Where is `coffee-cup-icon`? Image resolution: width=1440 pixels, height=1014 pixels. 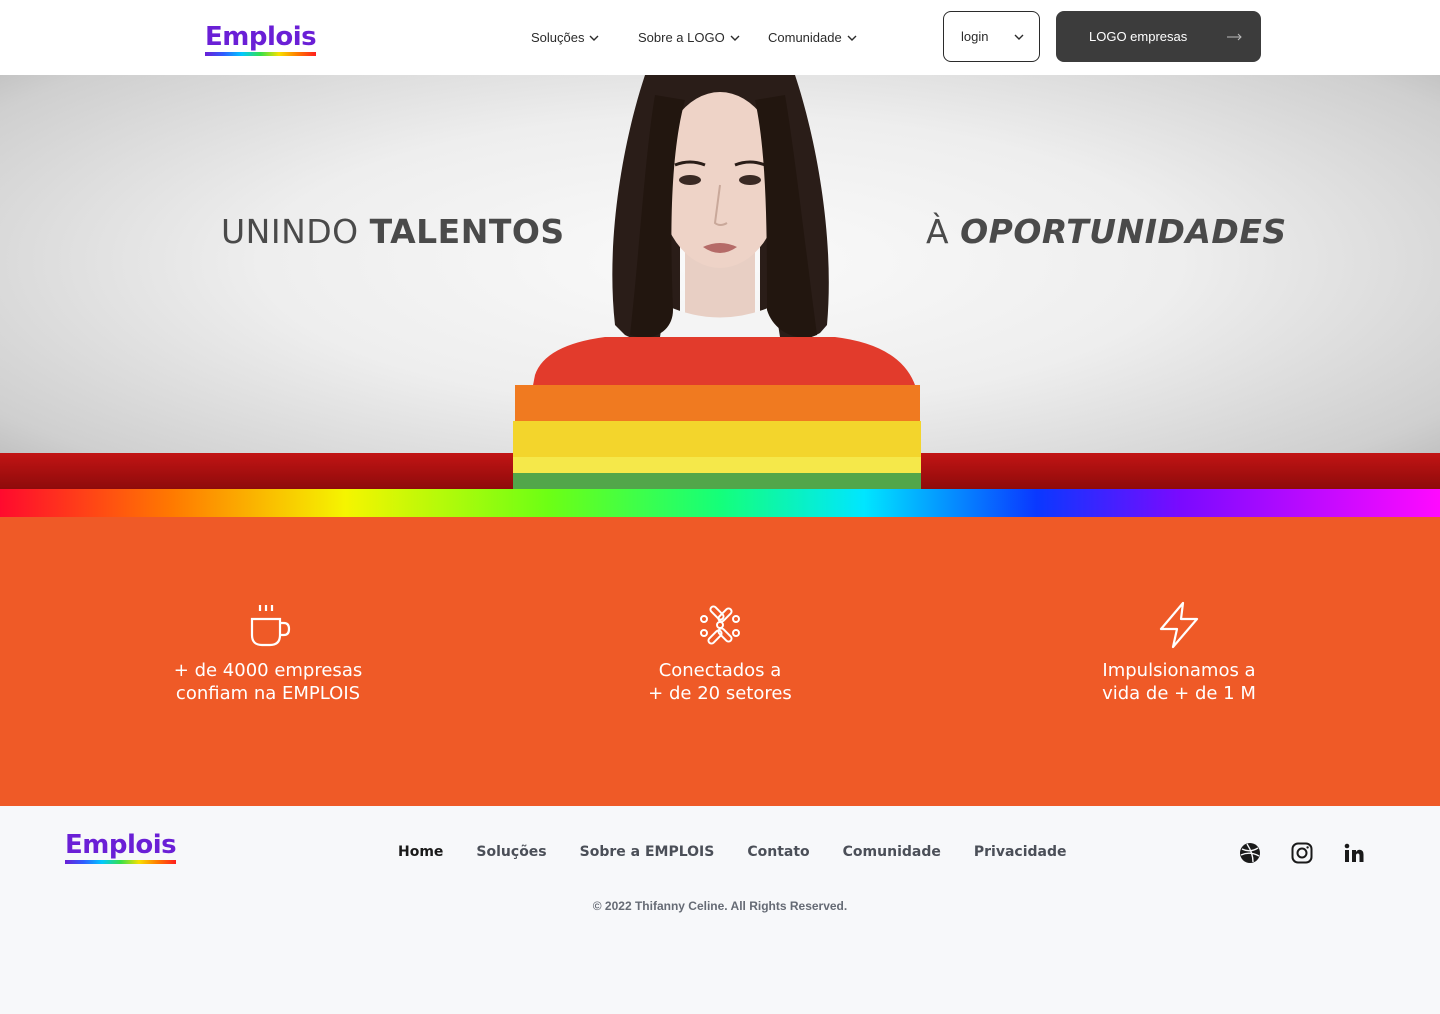
coffee-cup-icon is located at coordinates (270, 626).